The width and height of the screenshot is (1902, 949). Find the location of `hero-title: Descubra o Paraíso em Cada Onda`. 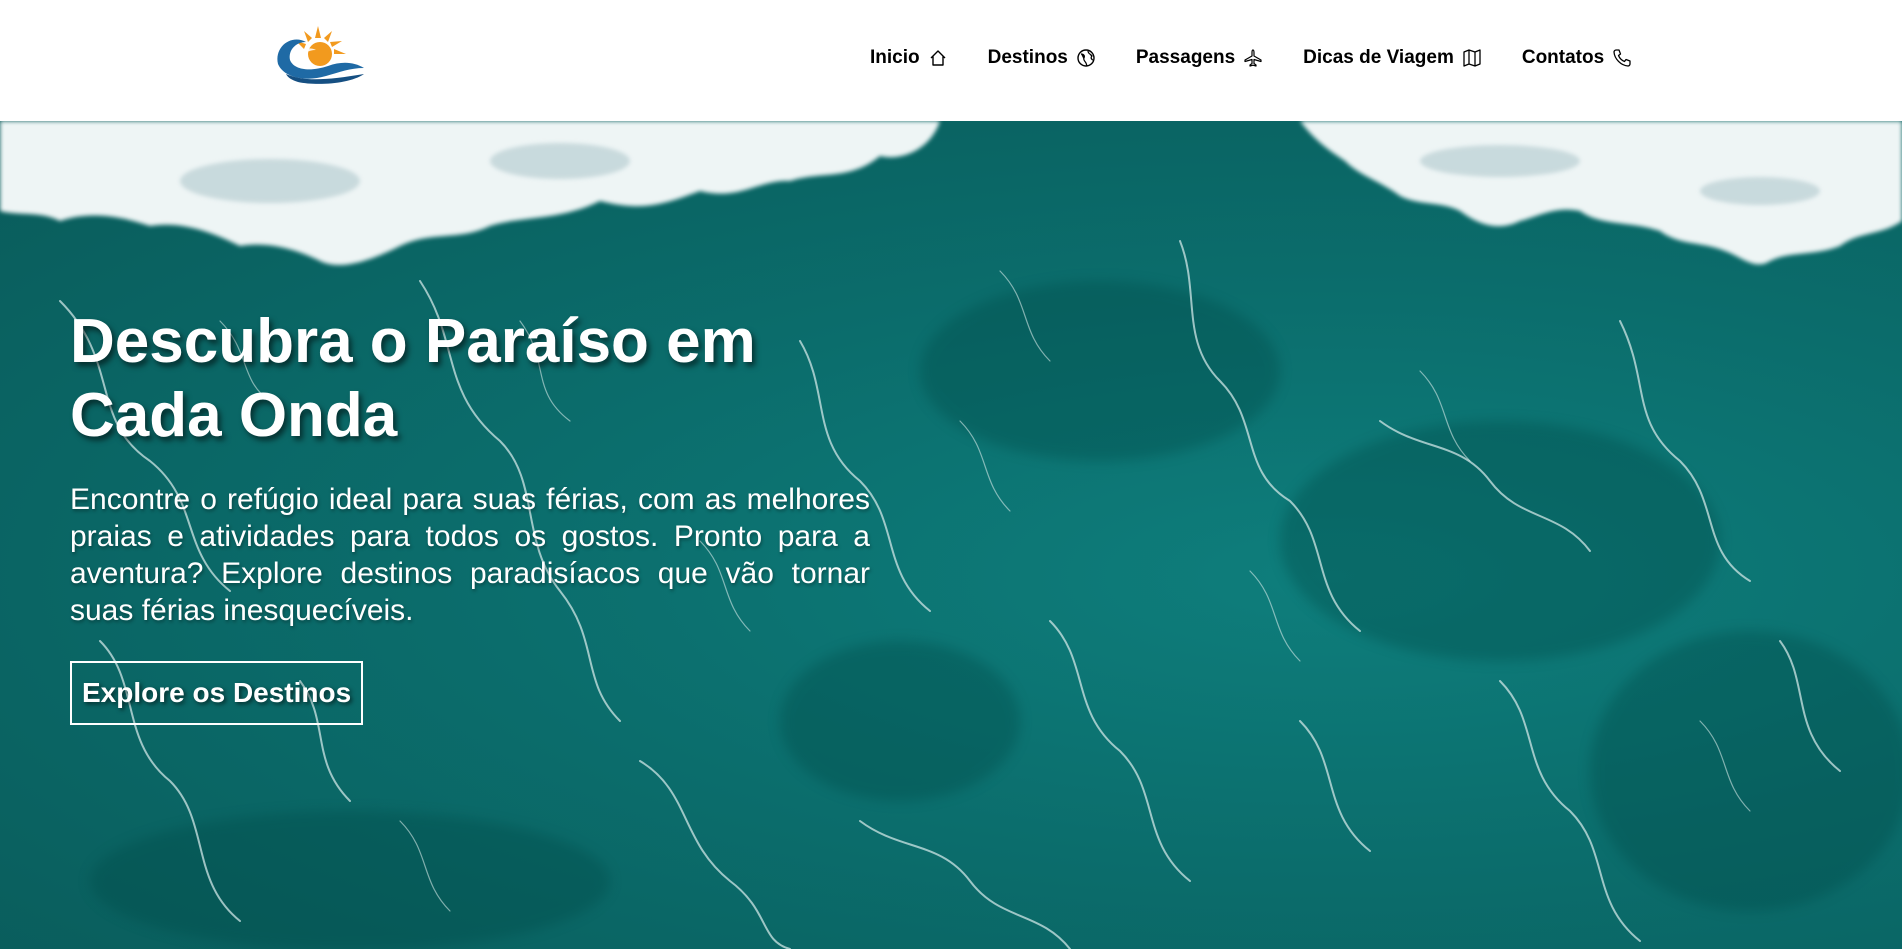

hero-title: Descubra o Paraíso em Cada Onda is located at coordinates (413, 378).